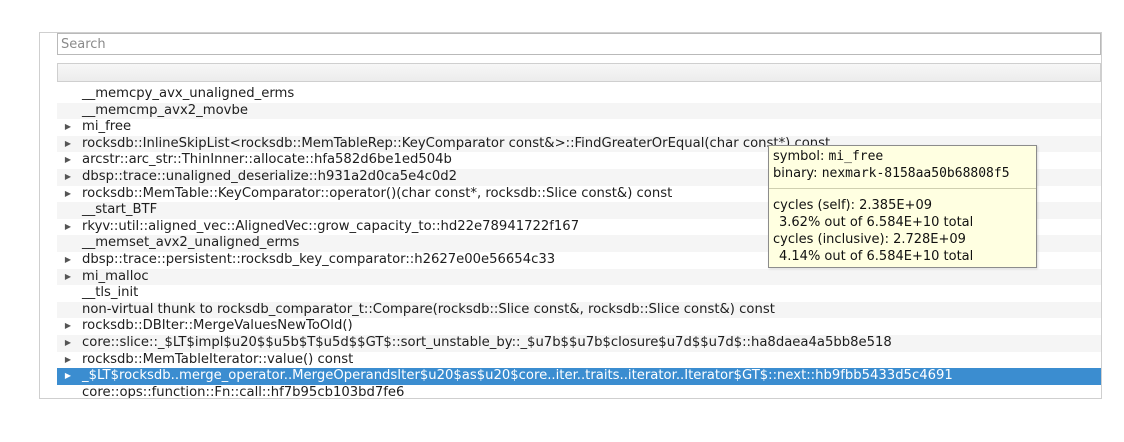 Image resolution: width=1124 pixels, height=442 pixels. What do you see at coordinates (217, 326) in the screenshot?
I see `tree-row-label: rocksdb::DBIter::MergeValuesNewToOld()` at bounding box center [217, 326].